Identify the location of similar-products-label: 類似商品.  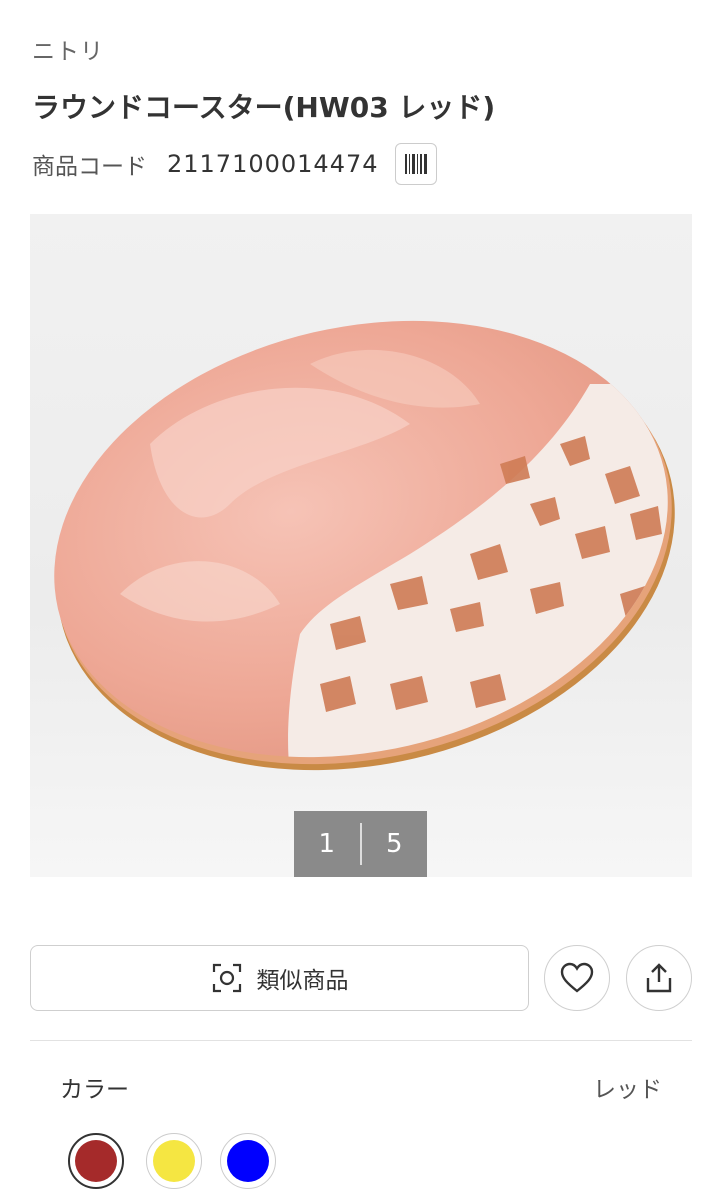
(302, 981).